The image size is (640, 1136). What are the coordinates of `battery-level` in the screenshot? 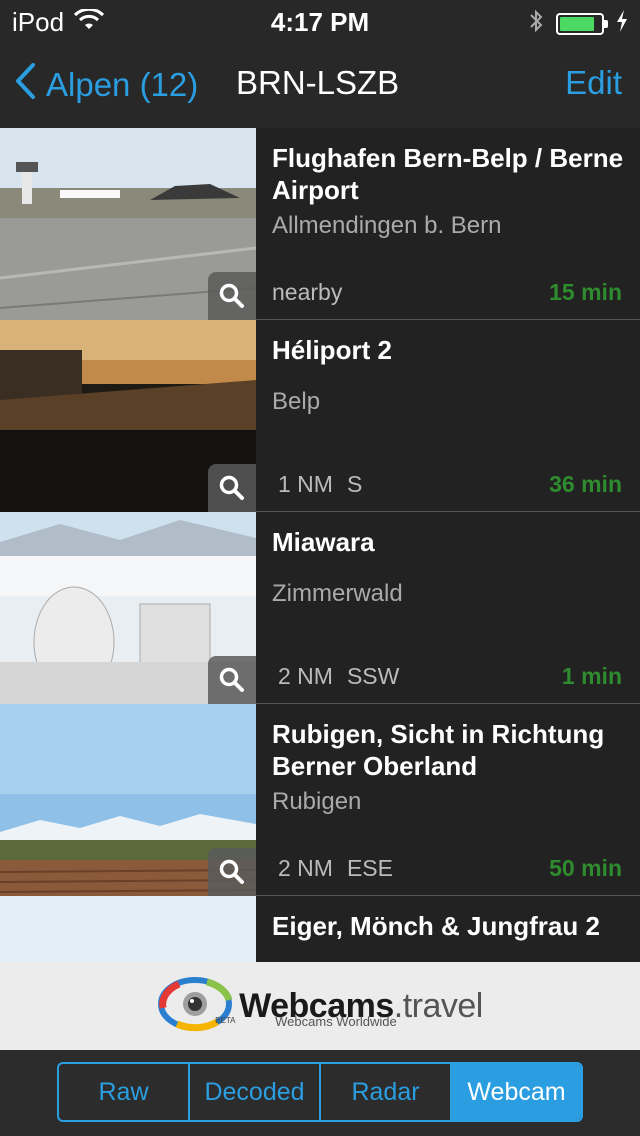 It's located at (577, 23).